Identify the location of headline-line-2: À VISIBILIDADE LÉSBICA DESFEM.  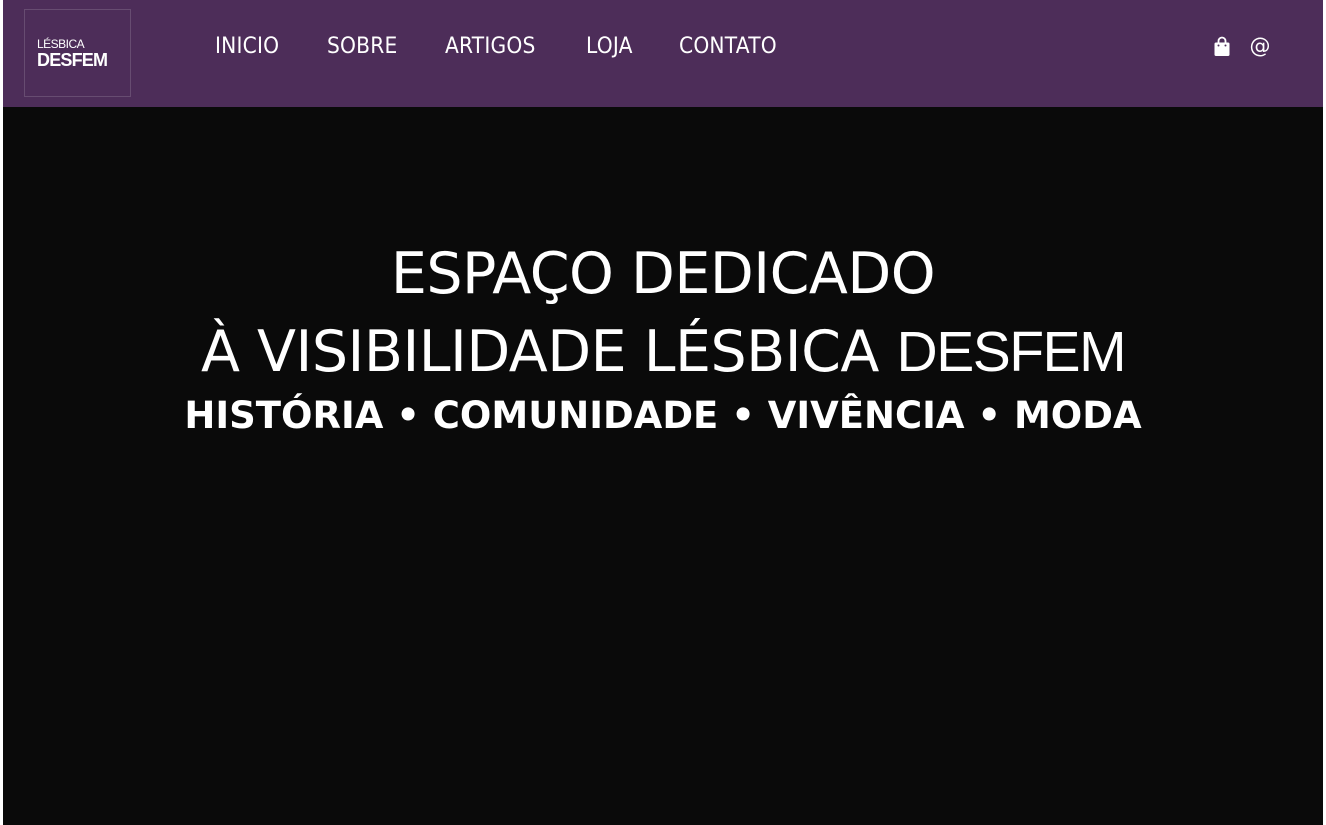
(663, 352).